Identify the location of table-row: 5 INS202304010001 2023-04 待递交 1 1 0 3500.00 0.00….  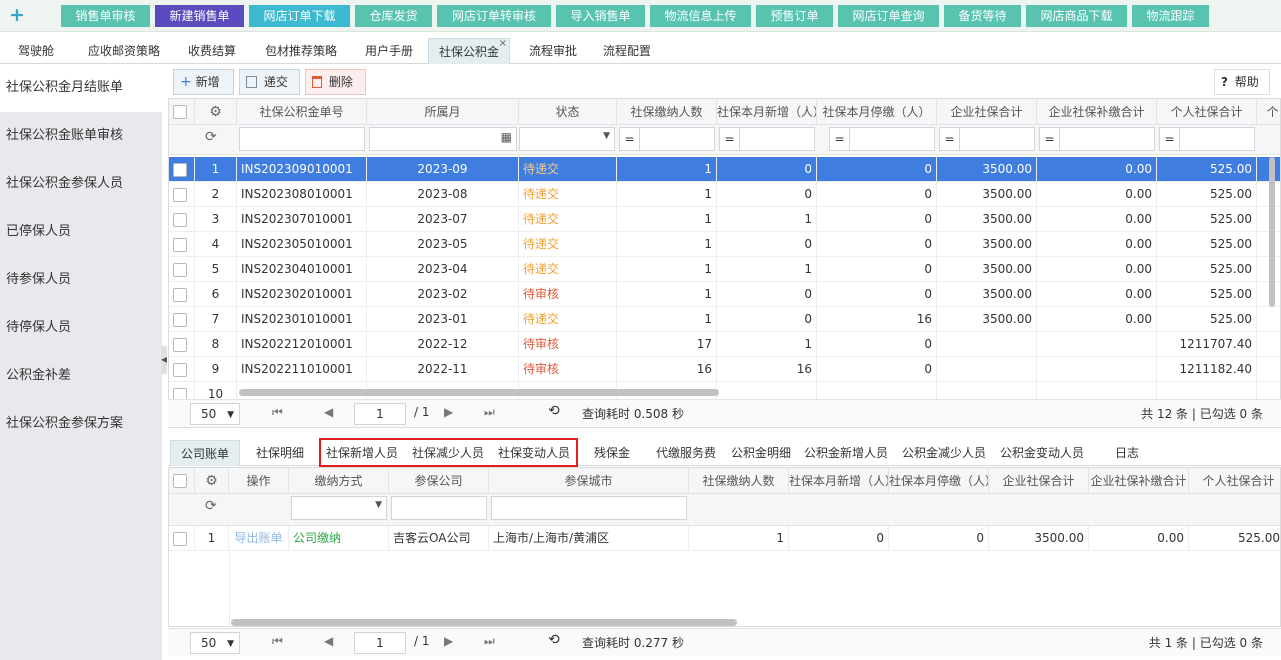
(724, 269).